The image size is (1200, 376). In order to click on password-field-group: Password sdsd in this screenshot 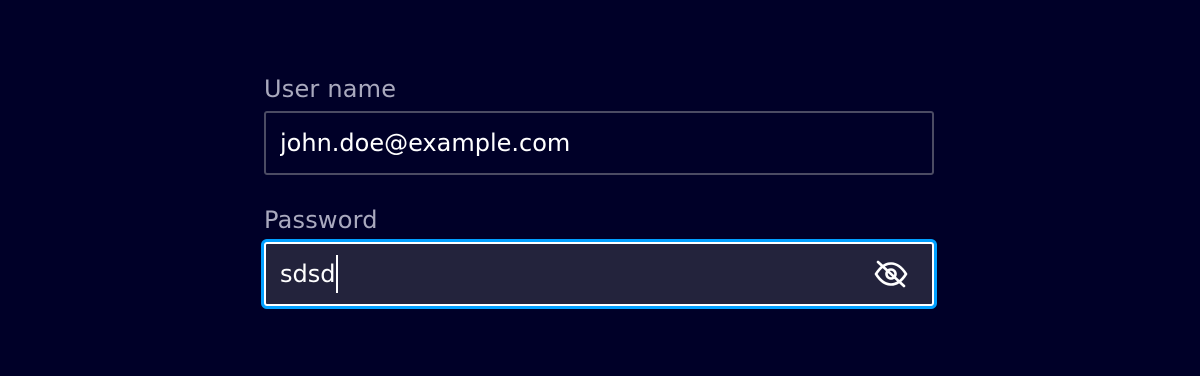, I will do `click(599, 255)`.